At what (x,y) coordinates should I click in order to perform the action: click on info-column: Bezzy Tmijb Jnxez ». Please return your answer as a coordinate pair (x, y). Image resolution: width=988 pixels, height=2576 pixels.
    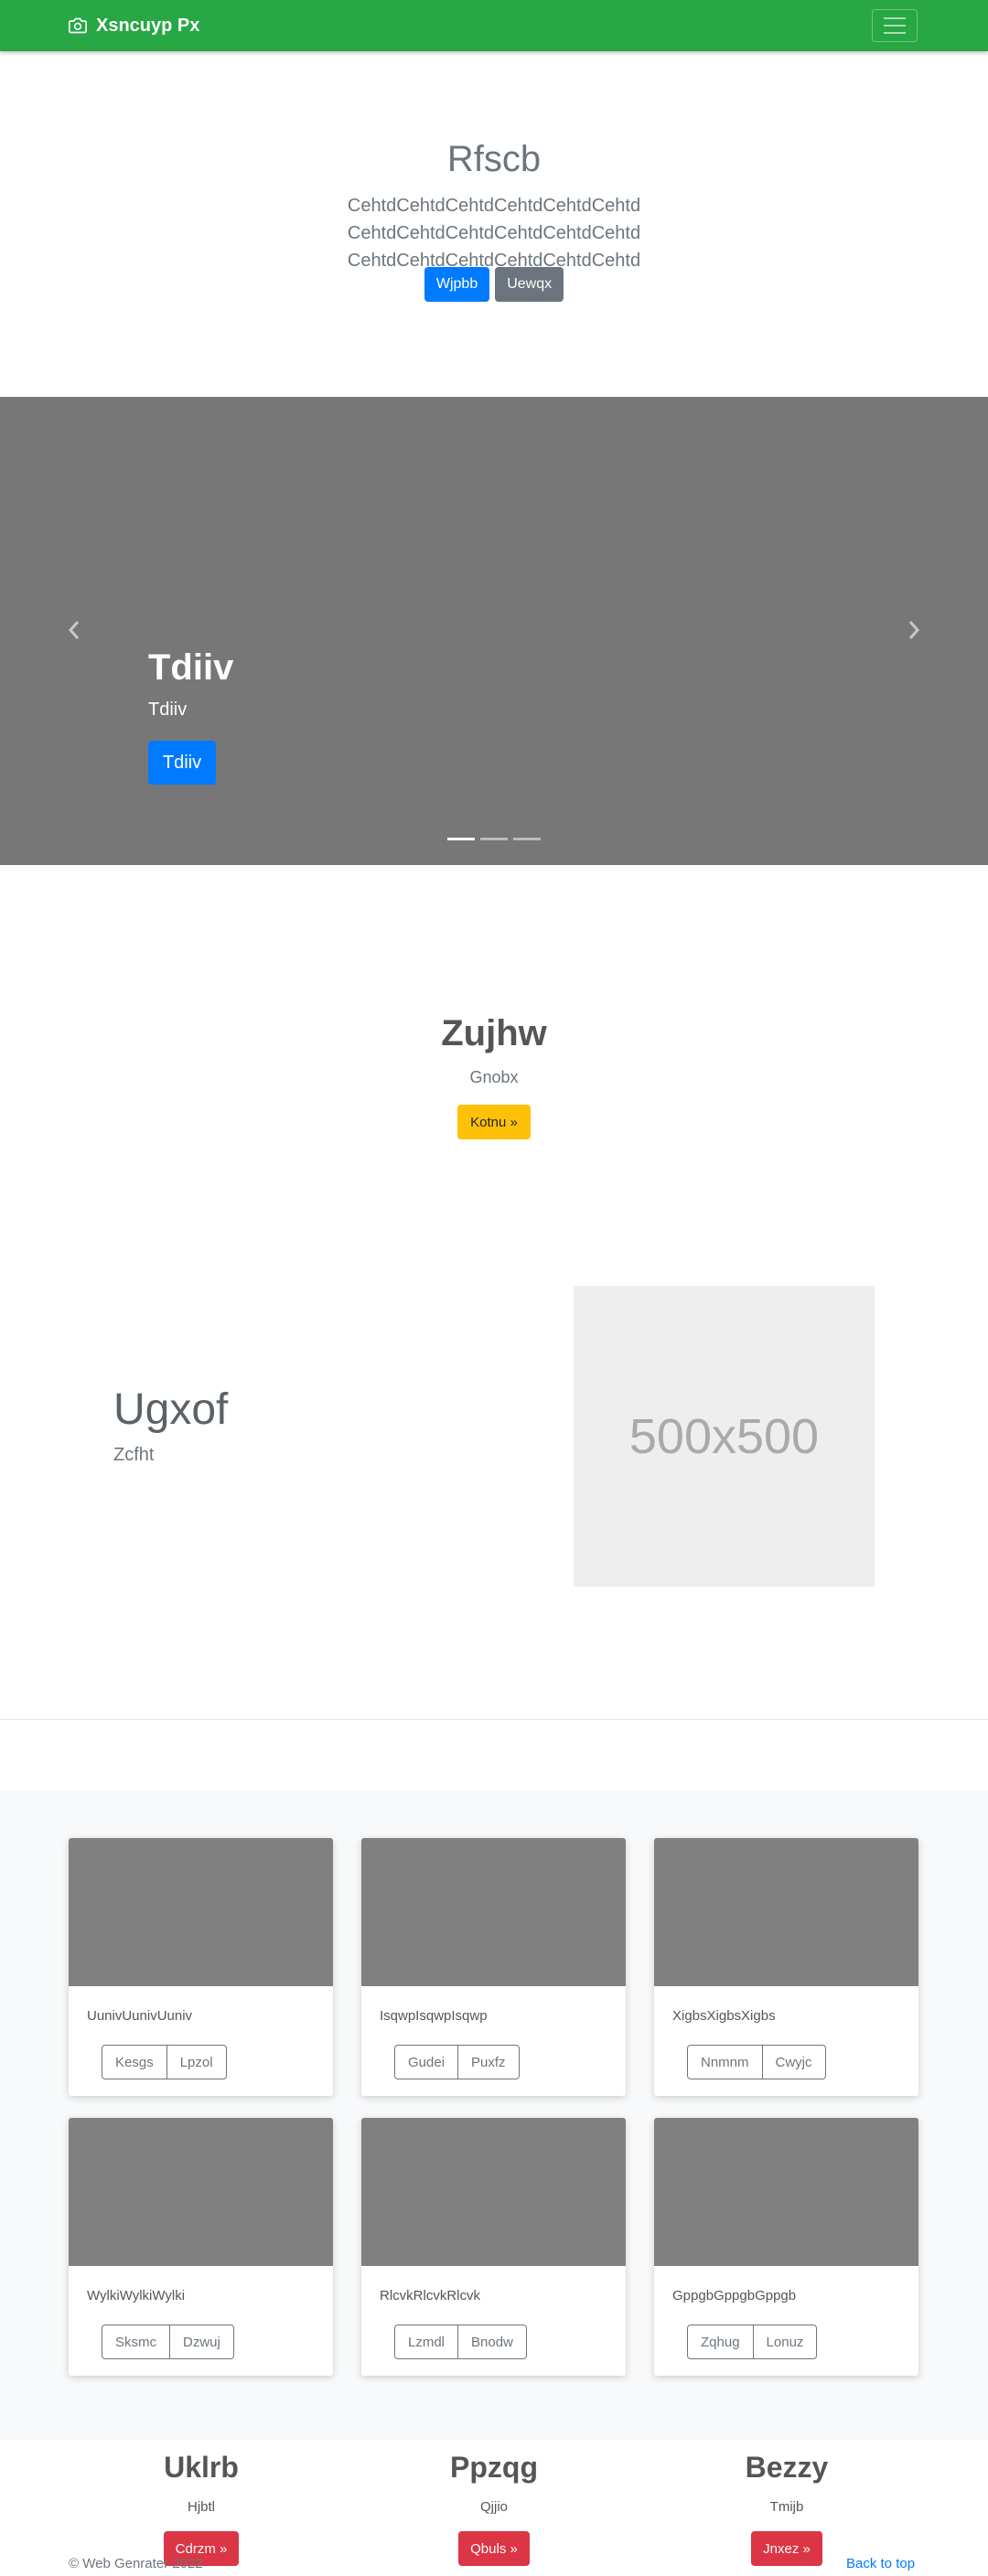
    Looking at the image, I should click on (787, 2504).